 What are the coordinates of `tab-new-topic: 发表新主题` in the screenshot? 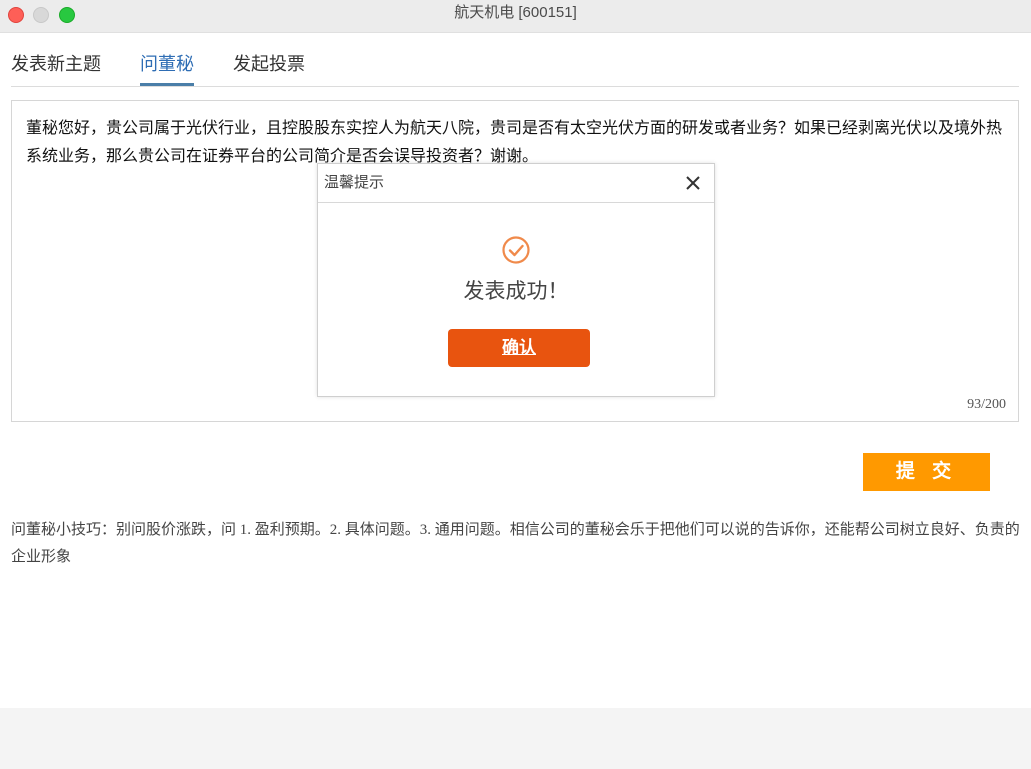 It's located at (56, 67).